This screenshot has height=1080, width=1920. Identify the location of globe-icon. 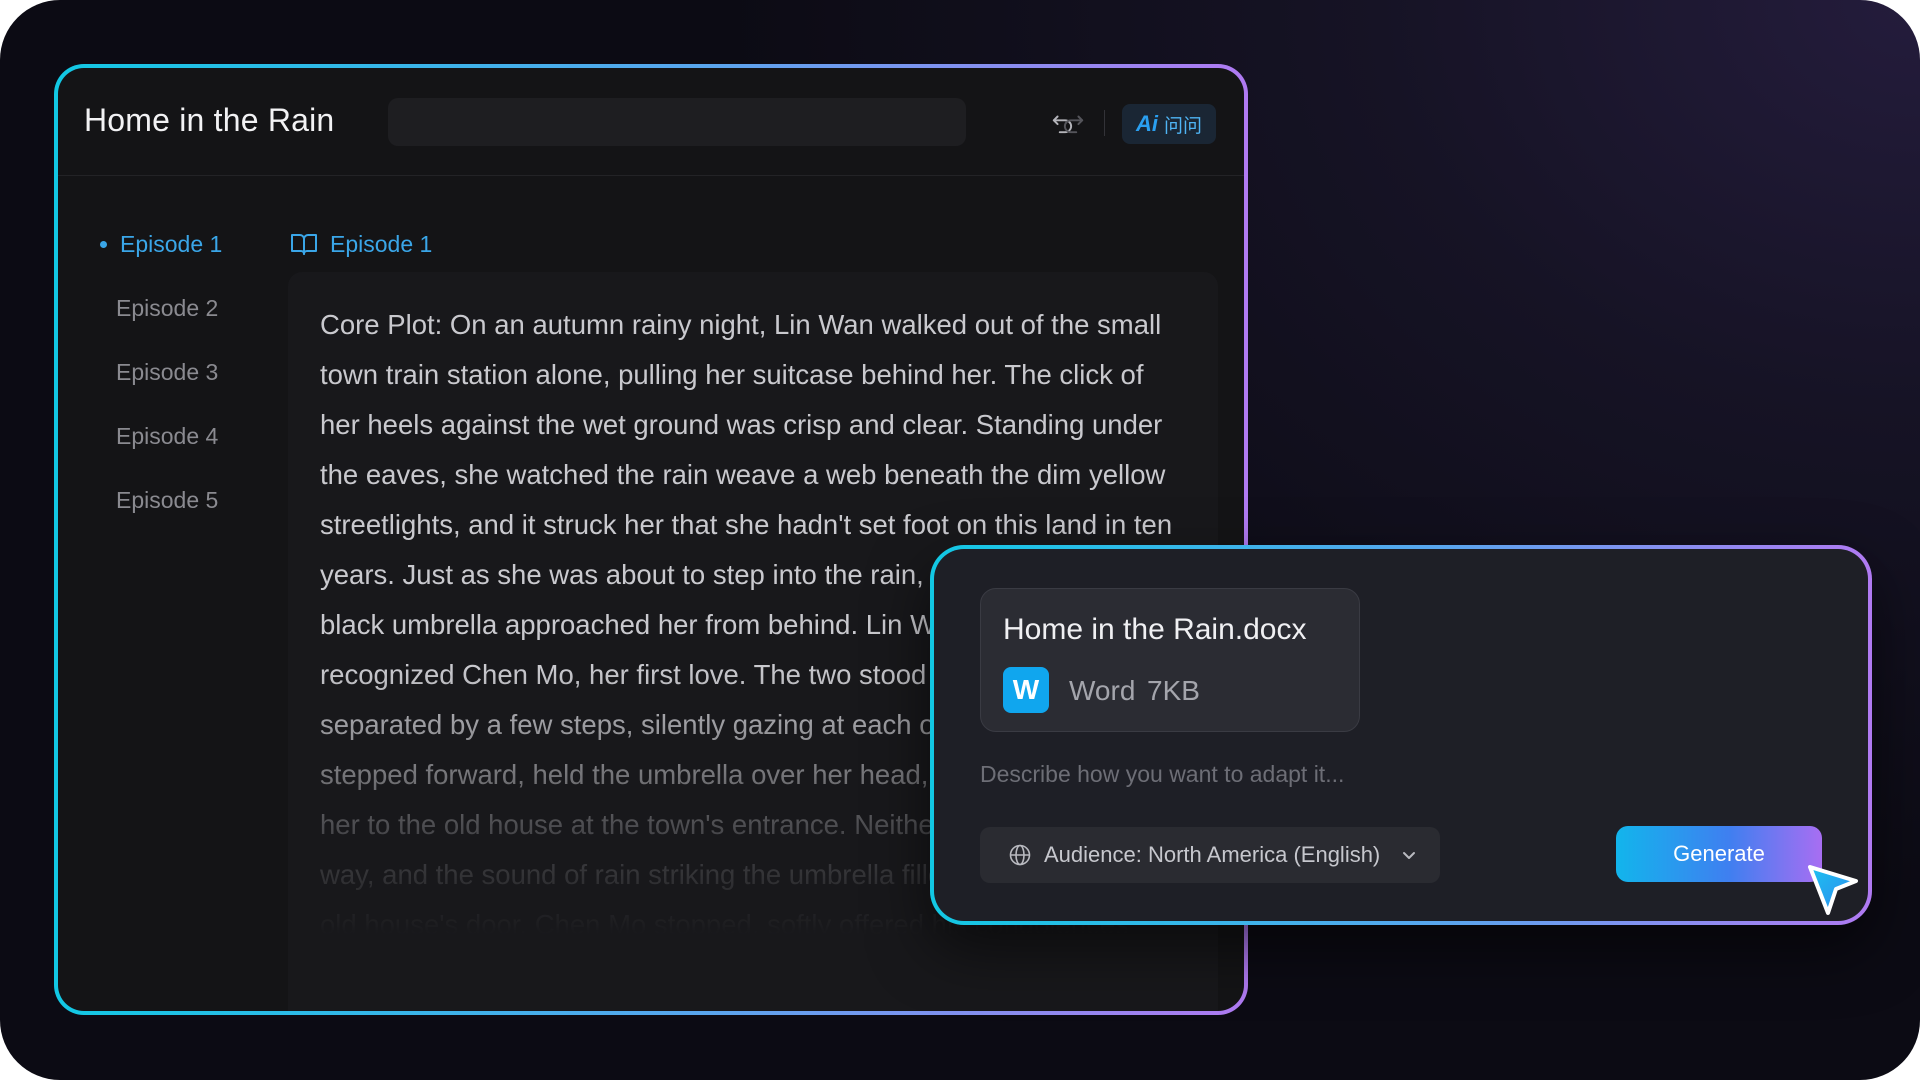
(1020, 855).